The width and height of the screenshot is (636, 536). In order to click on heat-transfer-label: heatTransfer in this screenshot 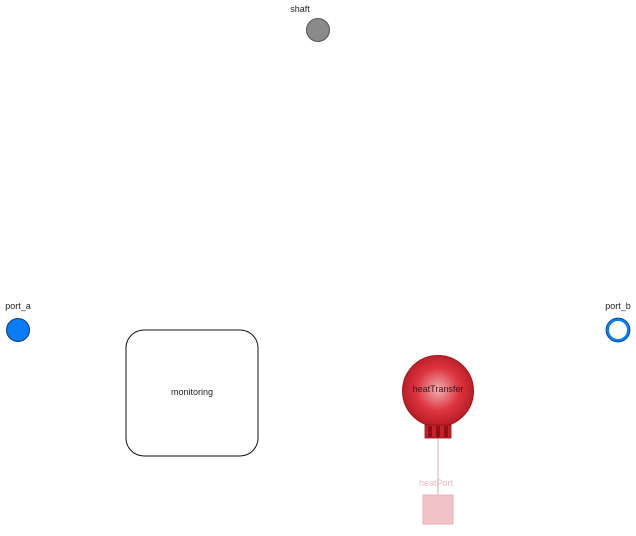, I will do `click(438, 389)`.